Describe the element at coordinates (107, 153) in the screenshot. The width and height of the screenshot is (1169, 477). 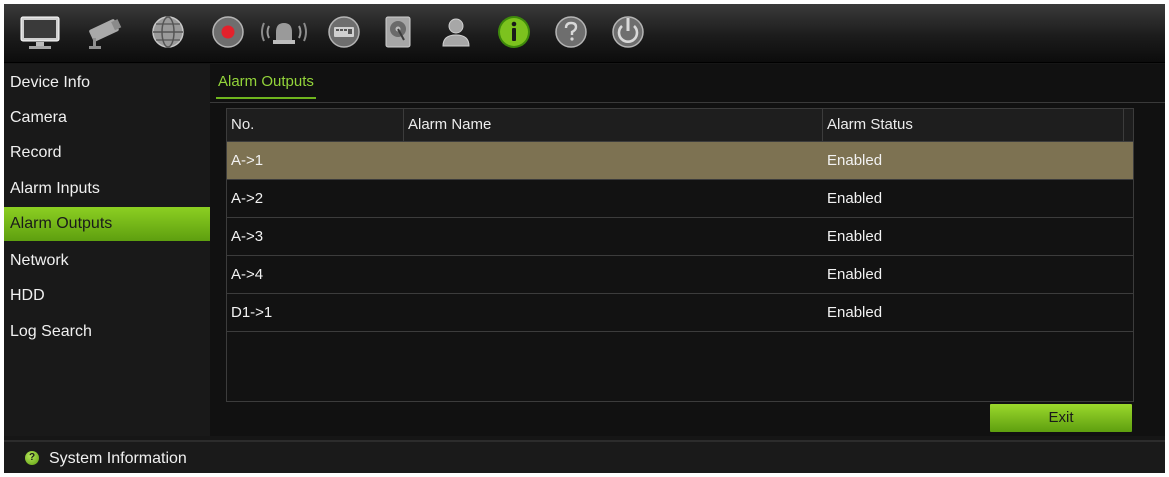
I see `sidebar-item-record: Record` at that location.